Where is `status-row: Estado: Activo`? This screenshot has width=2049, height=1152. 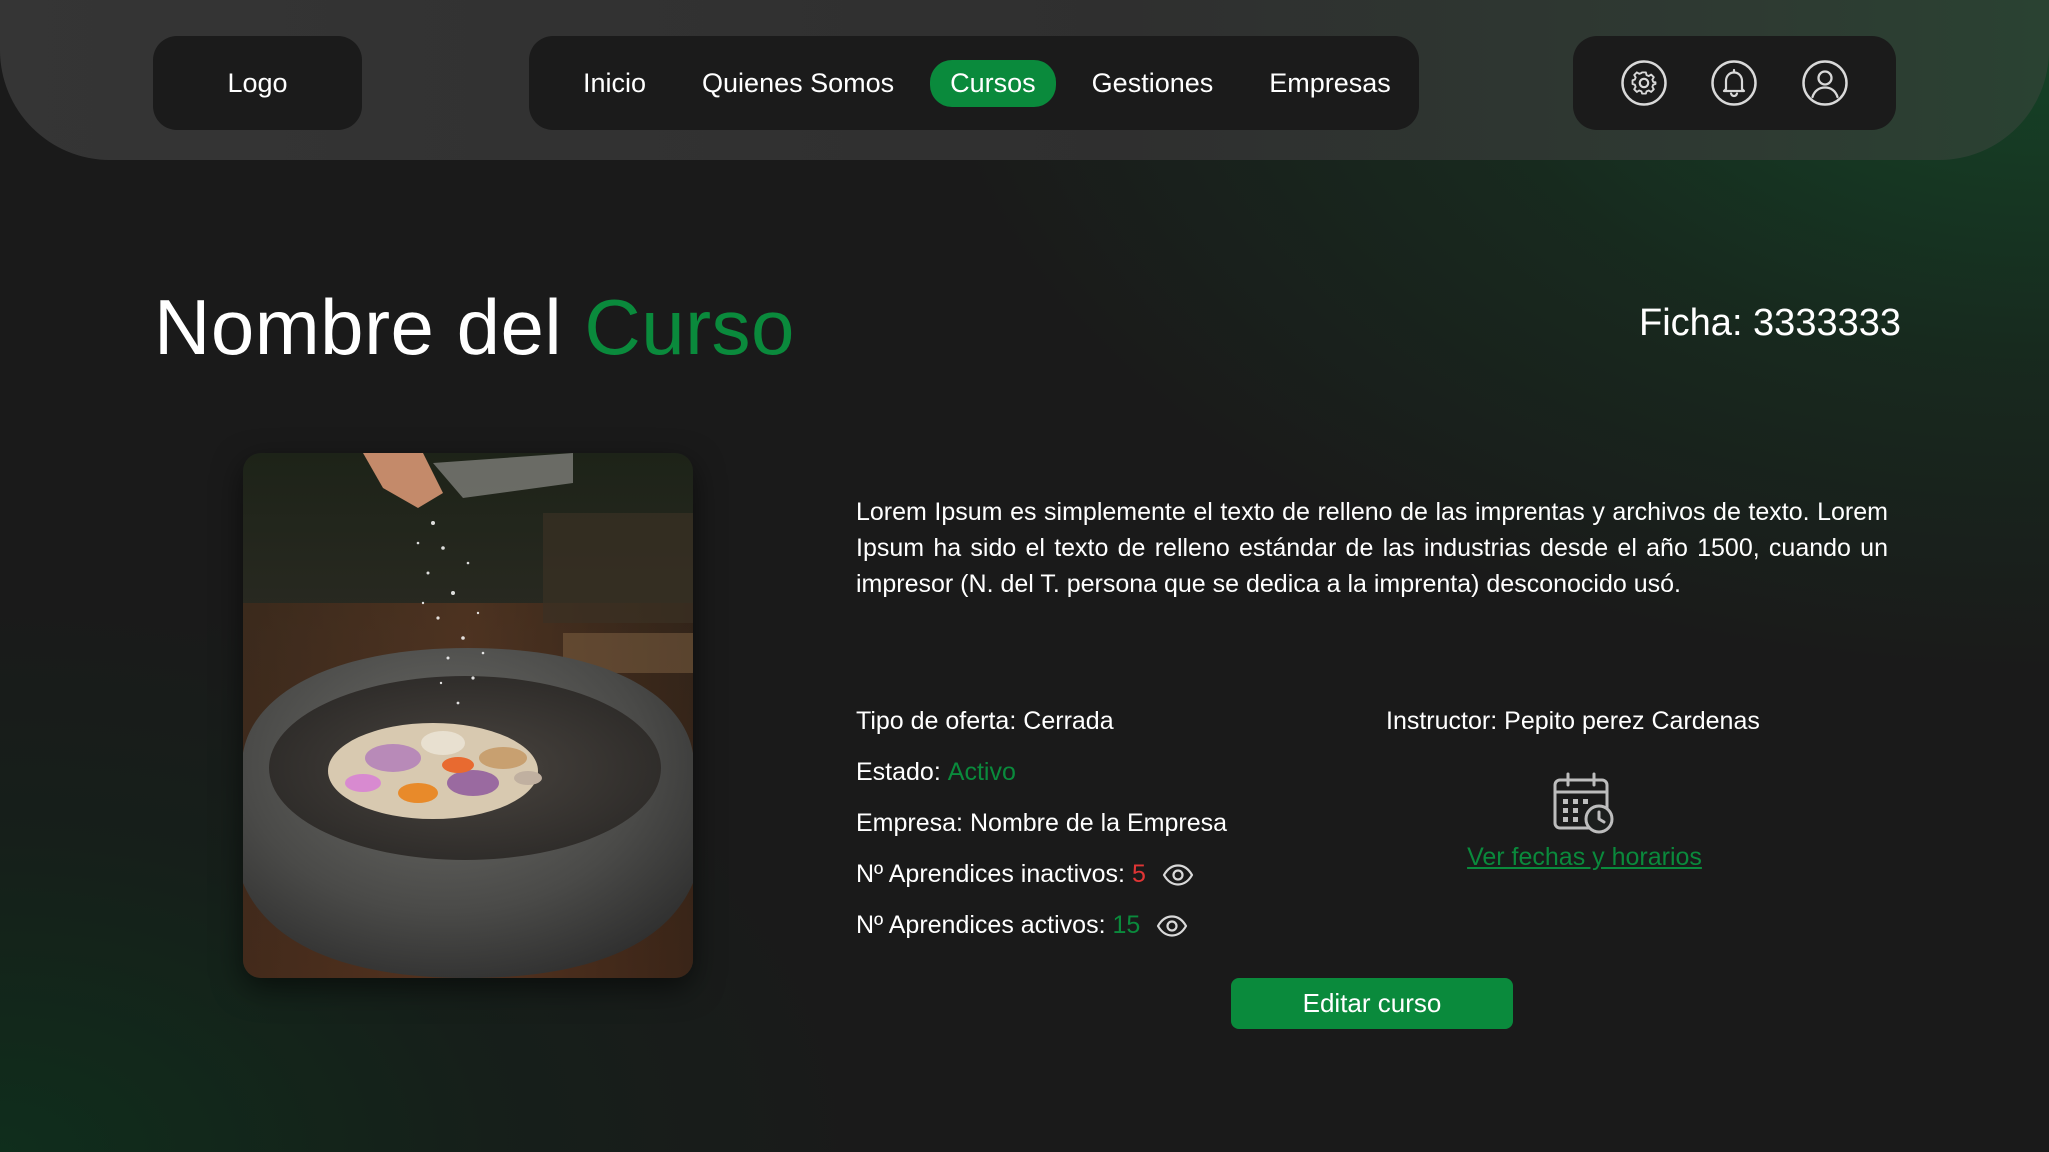 status-row: Estado: Activo is located at coordinates (1041, 772).